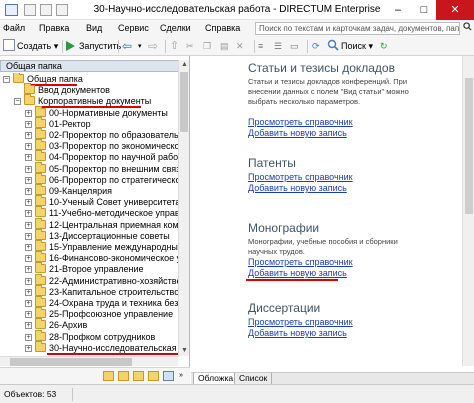 The width and height of the screenshot is (474, 403). What do you see at coordinates (153, 46) in the screenshot?
I see `forward-arrow-icon: ⇨` at bounding box center [153, 46].